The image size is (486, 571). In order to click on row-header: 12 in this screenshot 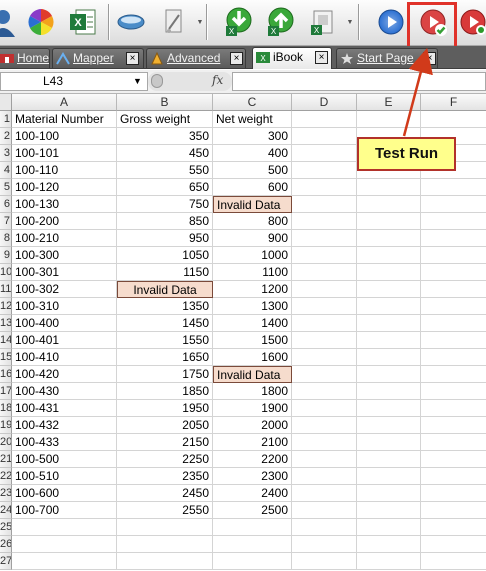, I will do `click(6, 306)`.